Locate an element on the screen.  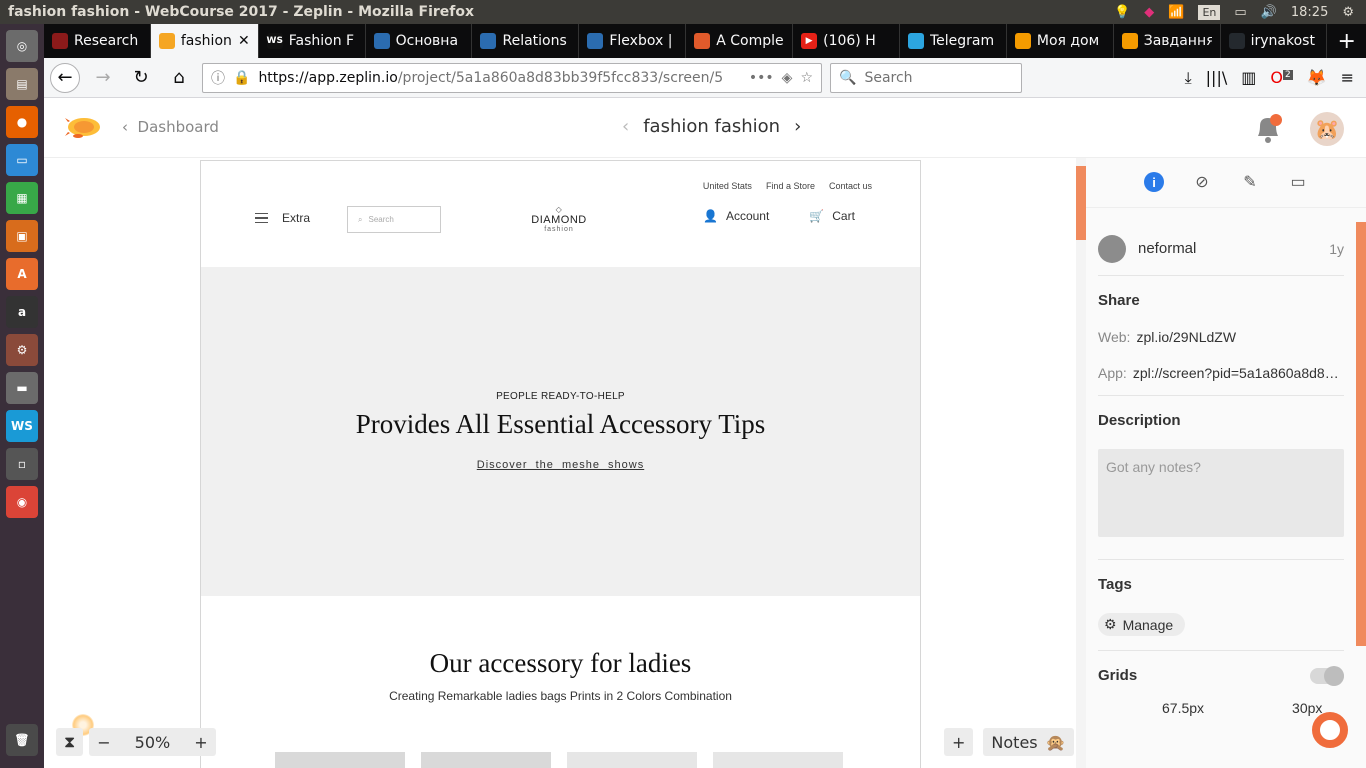
canvas-scrollbar is located at coordinates (1081, 463).